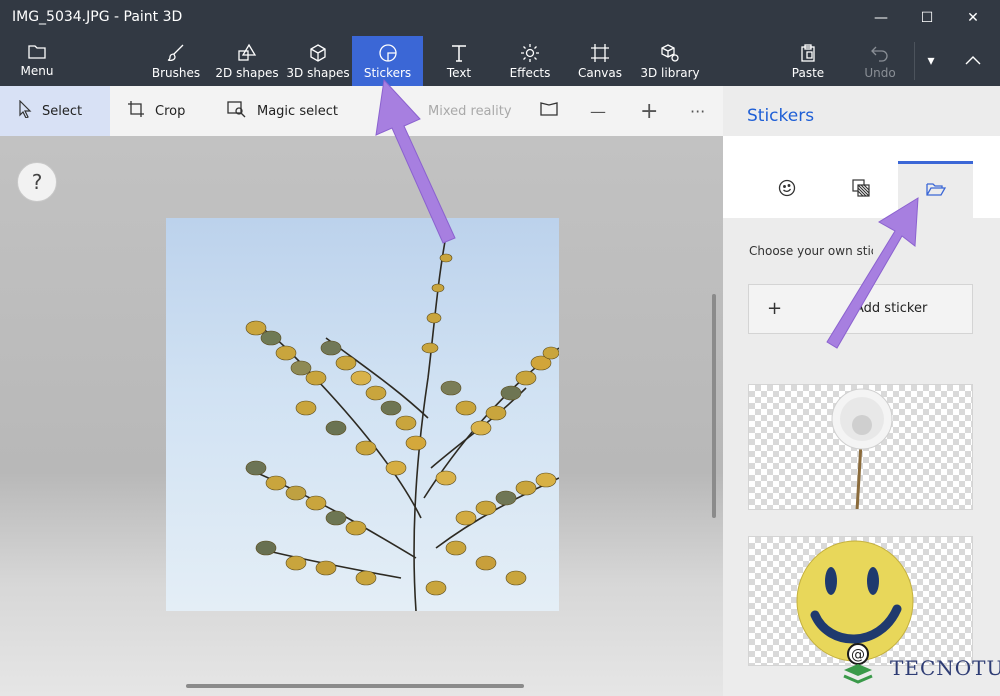 This screenshot has width=1000, height=696. I want to click on minus-icon: —, so click(598, 111).